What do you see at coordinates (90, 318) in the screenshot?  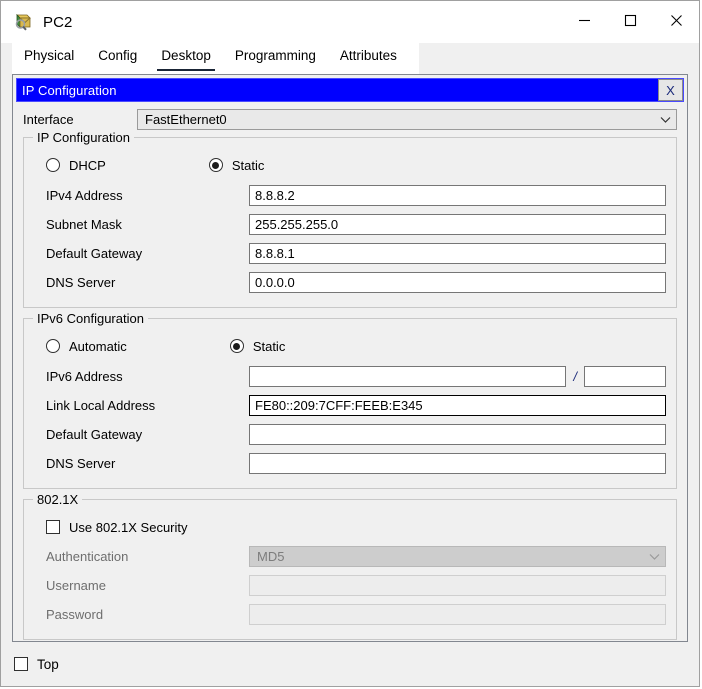 I see `ipv6-group-legend: IPv6 Configuration` at bounding box center [90, 318].